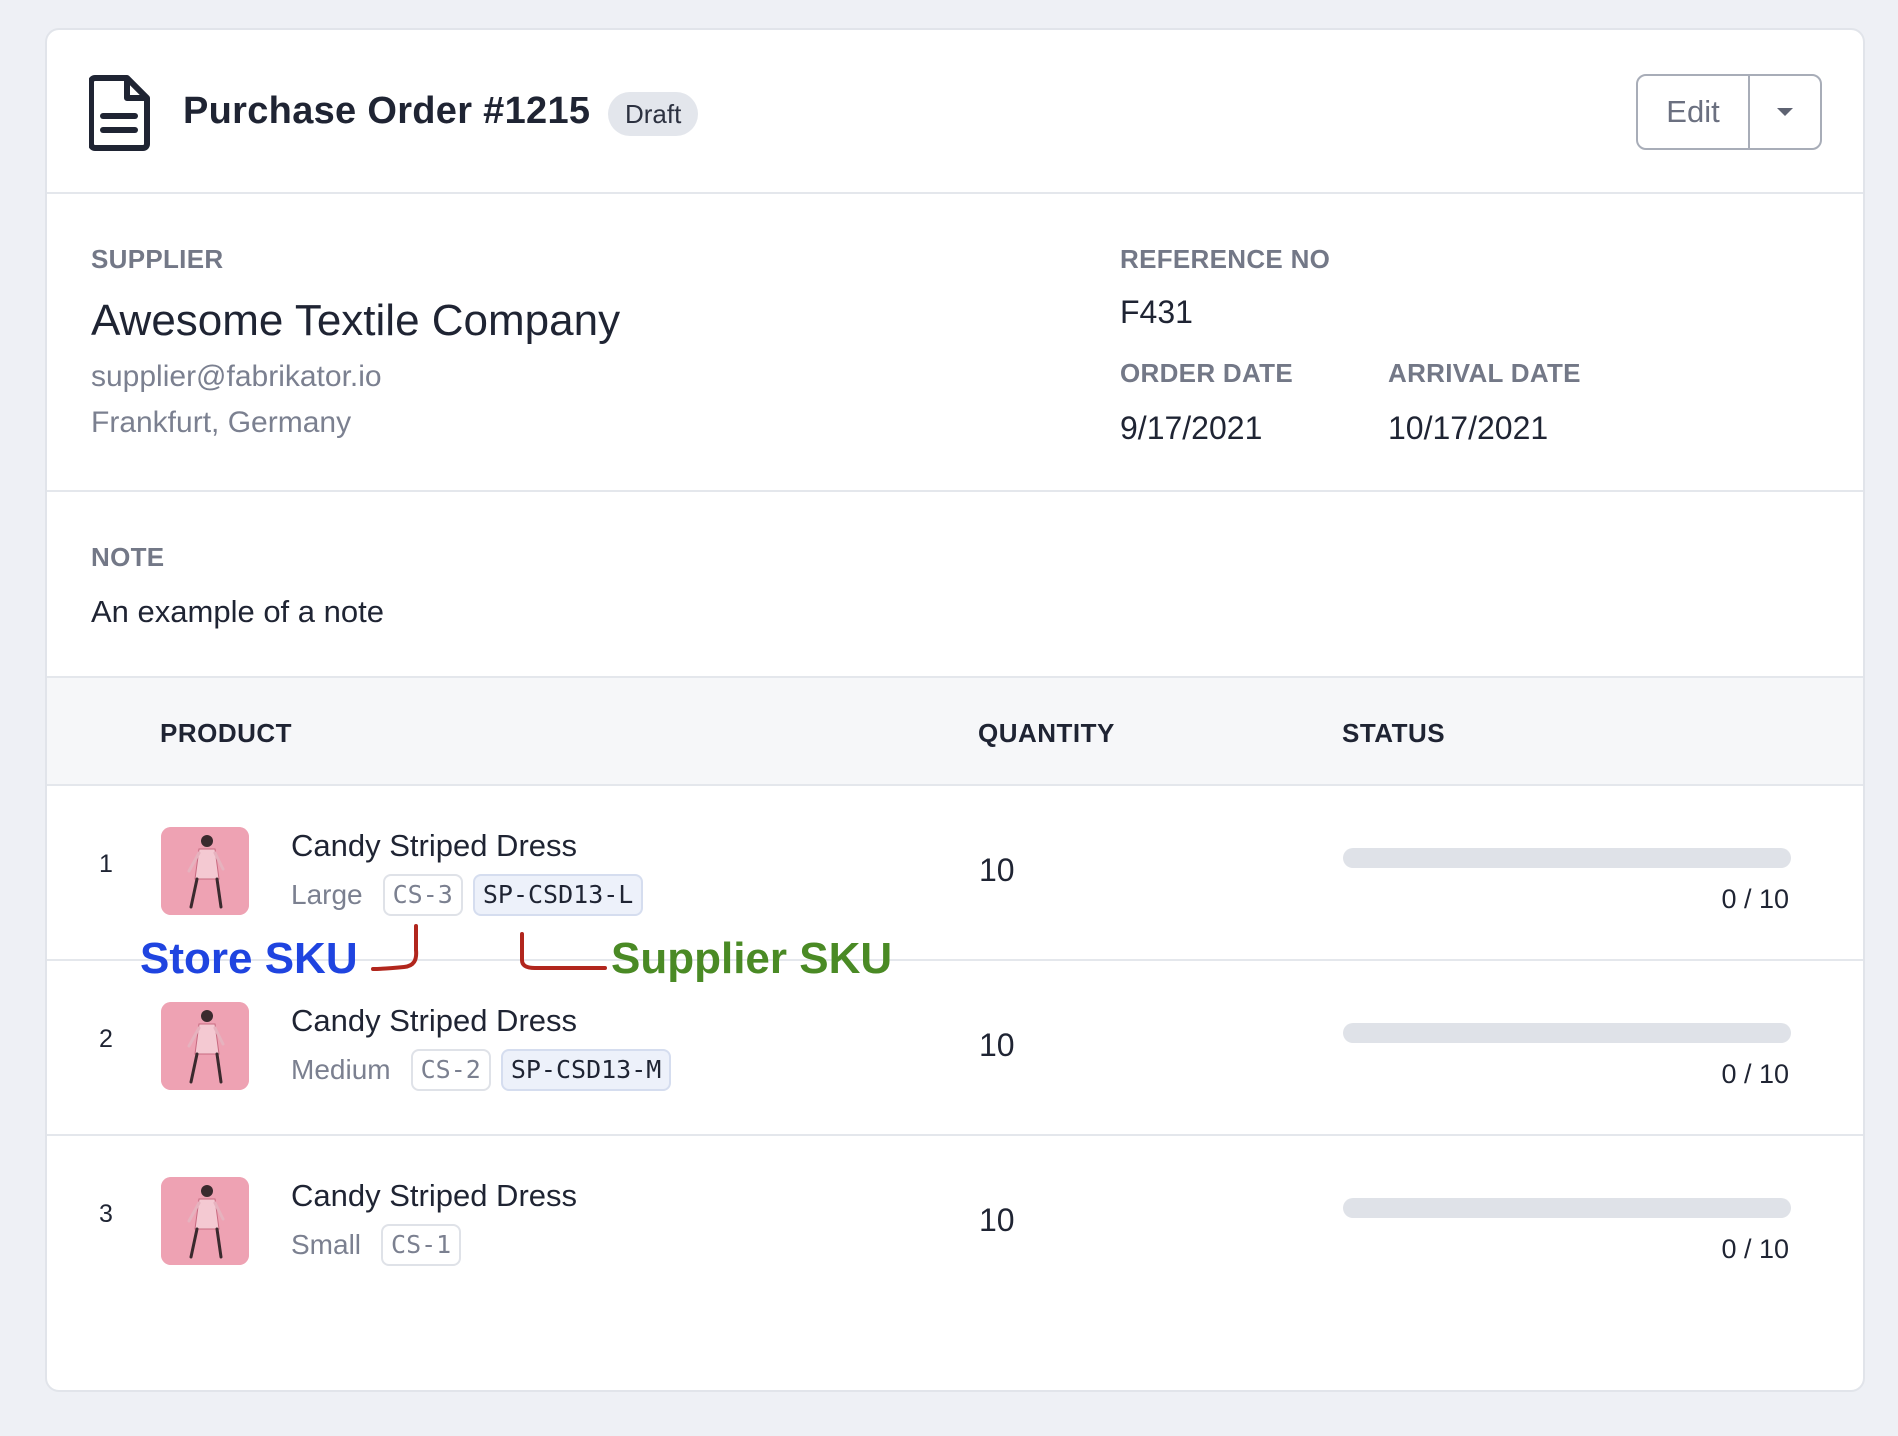  What do you see at coordinates (237, 611) in the screenshot?
I see `note-text: An example of a note` at bounding box center [237, 611].